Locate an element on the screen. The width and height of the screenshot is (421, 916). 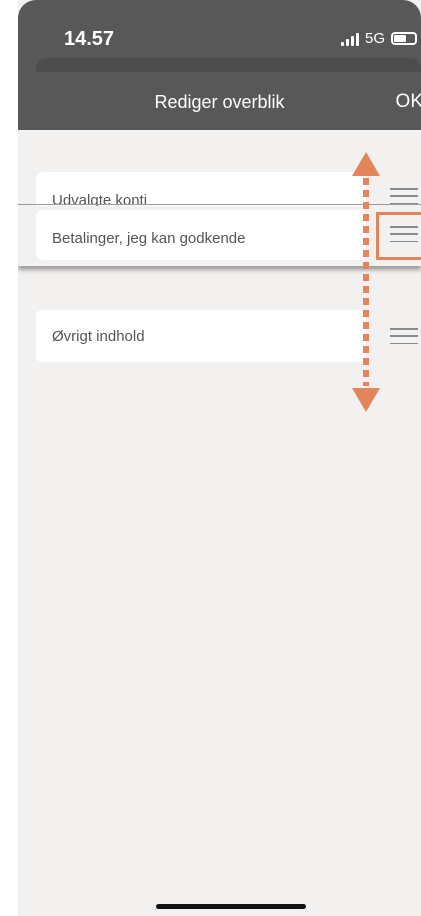
nav-header: 14.57 5G Rediger overblik OK is located at coordinates (219, 65).